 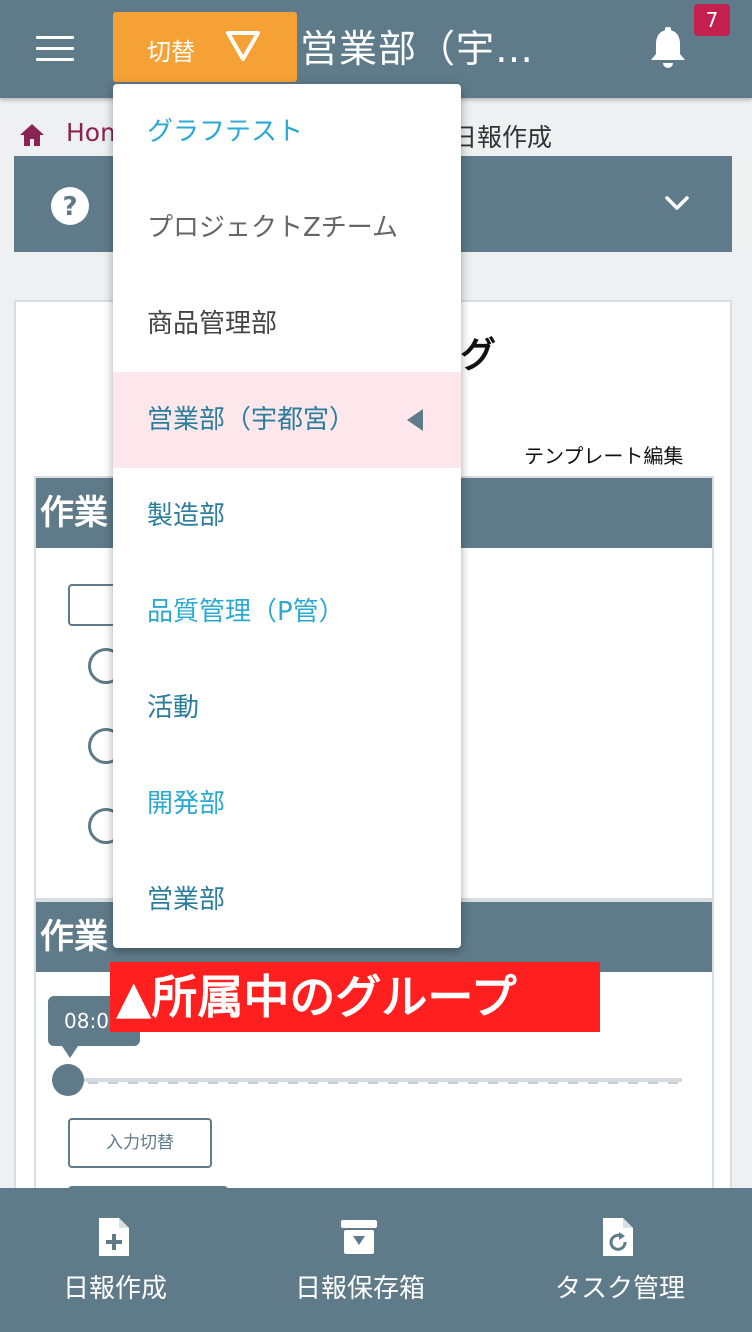 What do you see at coordinates (375, 1081) in the screenshot?
I see `time-slider-track` at bounding box center [375, 1081].